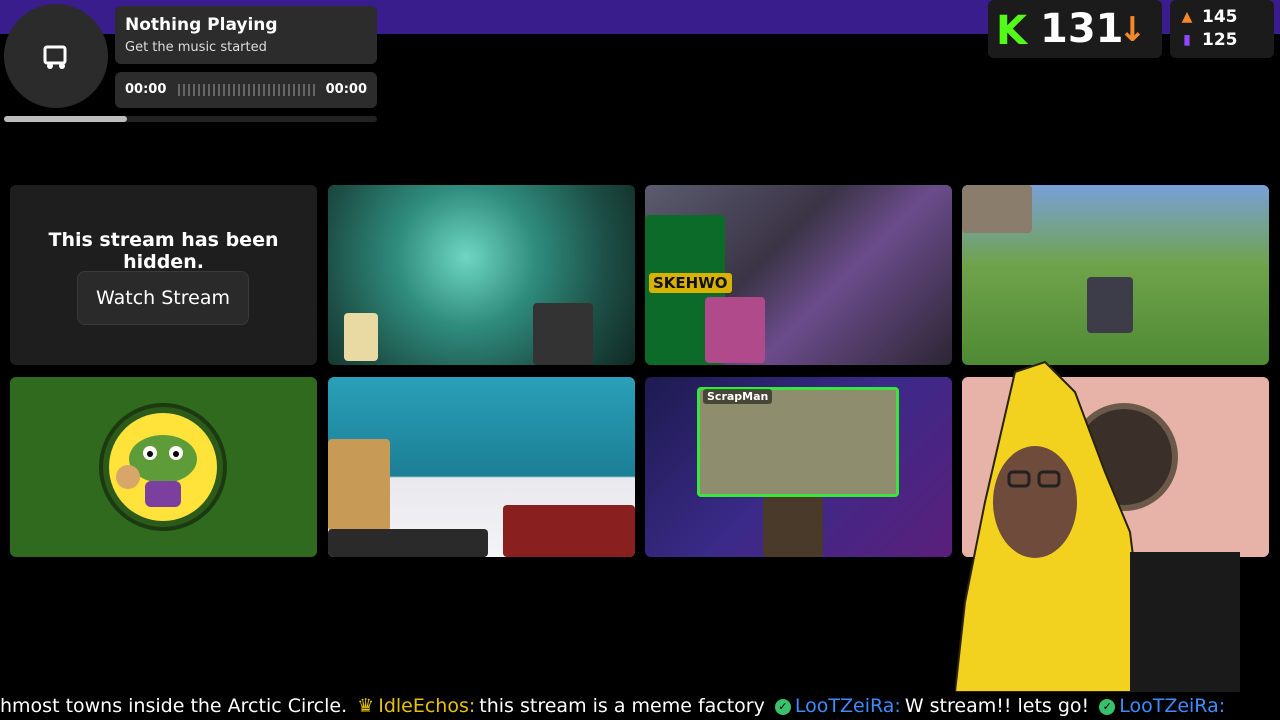  I want to click on watch-stream-button: Watch Stream, so click(163, 298).